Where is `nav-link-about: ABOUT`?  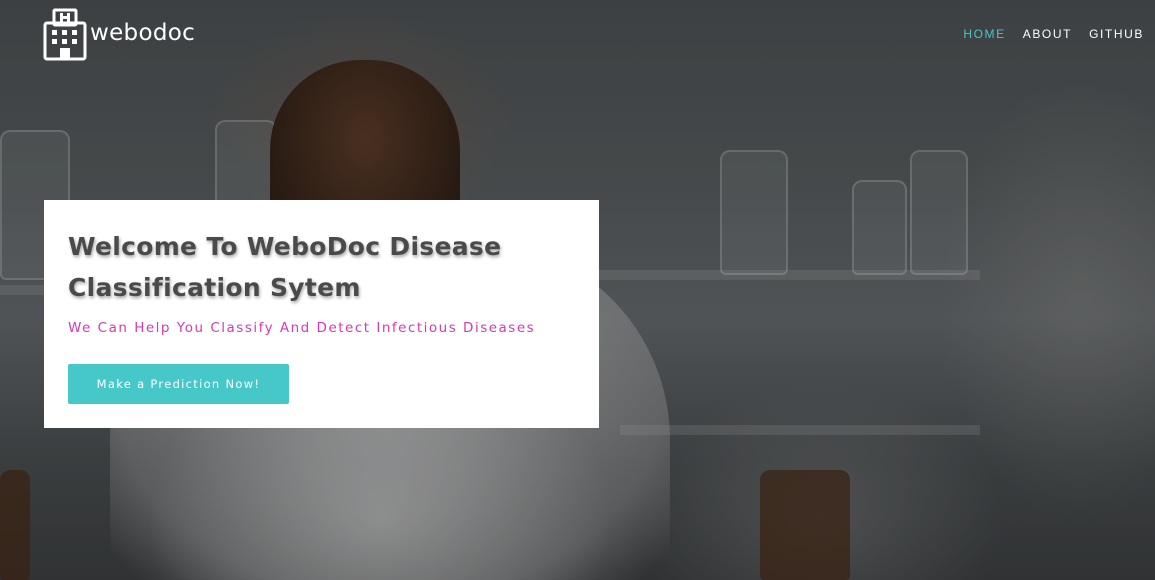 nav-link-about: ABOUT is located at coordinates (1047, 34).